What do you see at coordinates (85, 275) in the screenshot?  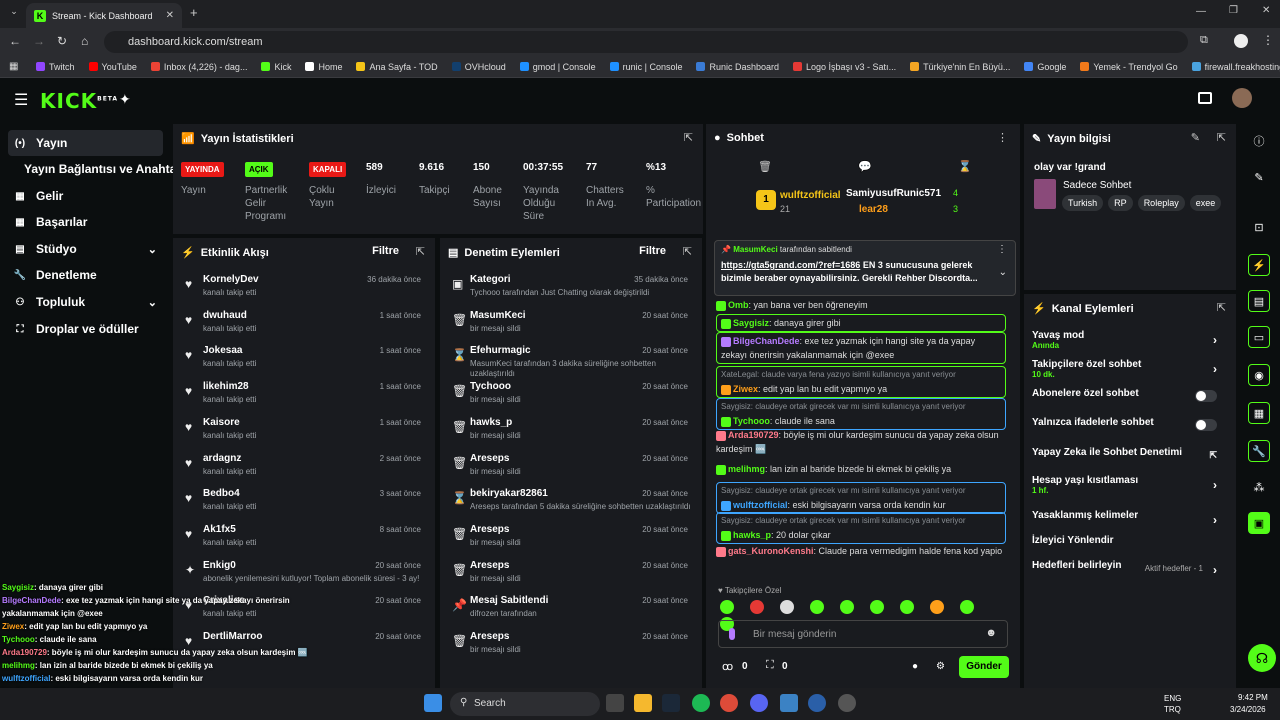 I see `sidebar-item: 🔧 Denetleme` at bounding box center [85, 275].